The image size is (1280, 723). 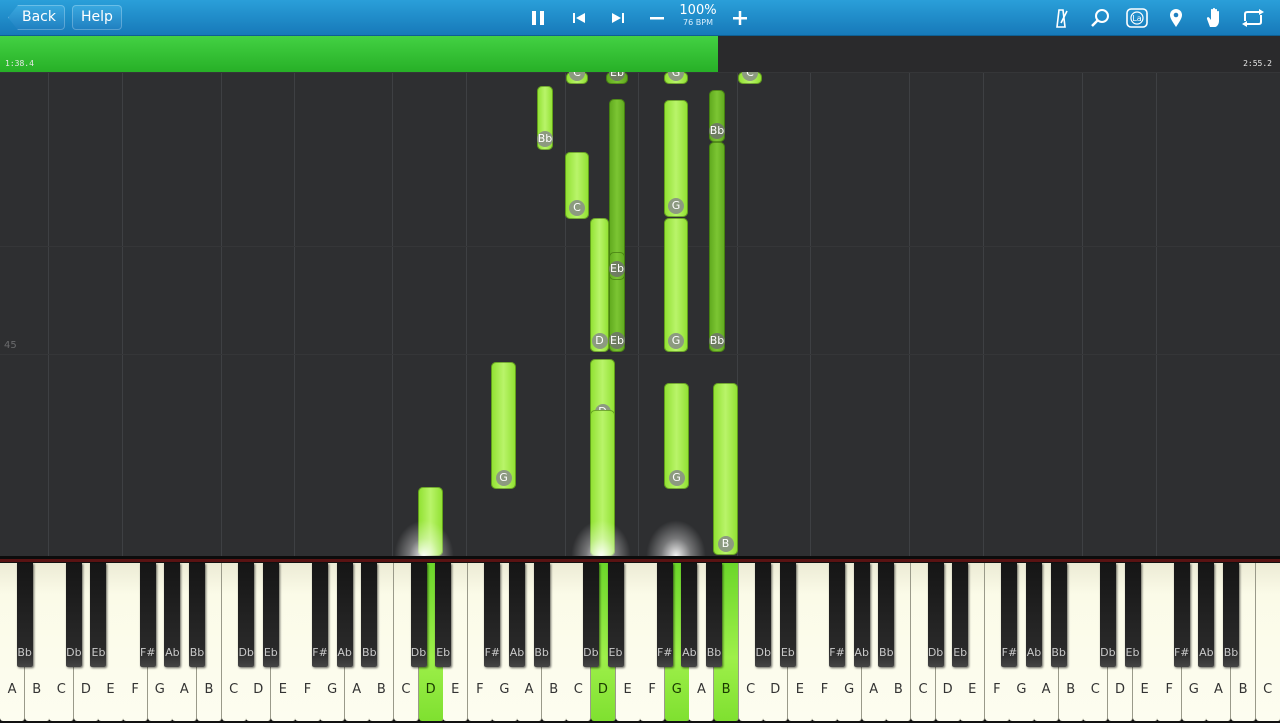 What do you see at coordinates (246, 652) in the screenshot?
I see `key-label: Db` at bounding box center [246, 652].